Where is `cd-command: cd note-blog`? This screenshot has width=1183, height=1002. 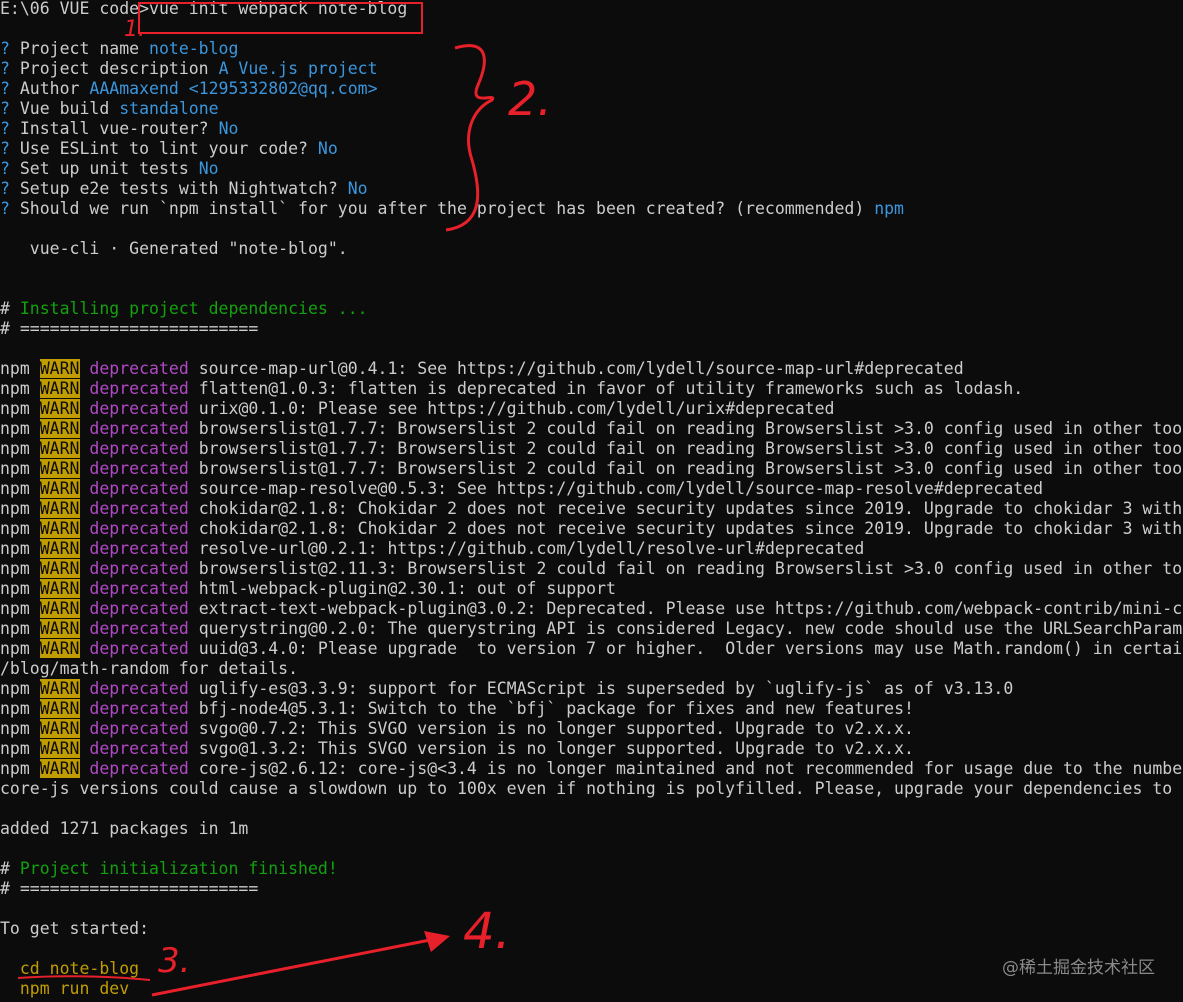
cd-command: cd note-blog is located at coordinates (70, 968).